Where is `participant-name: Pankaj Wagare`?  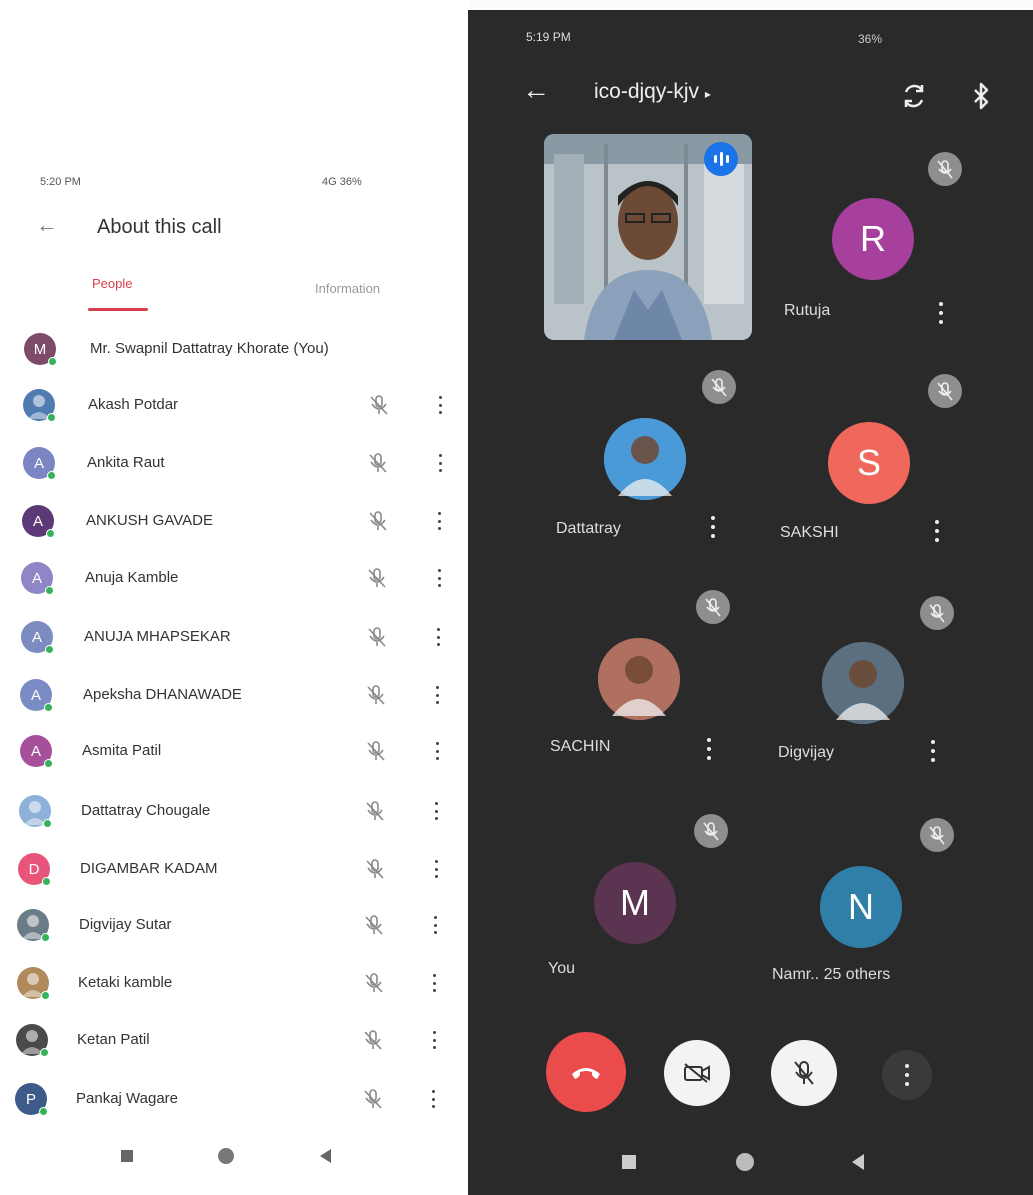
participant-name: Pankaj Wagare is located at coordinates (127, 1098).